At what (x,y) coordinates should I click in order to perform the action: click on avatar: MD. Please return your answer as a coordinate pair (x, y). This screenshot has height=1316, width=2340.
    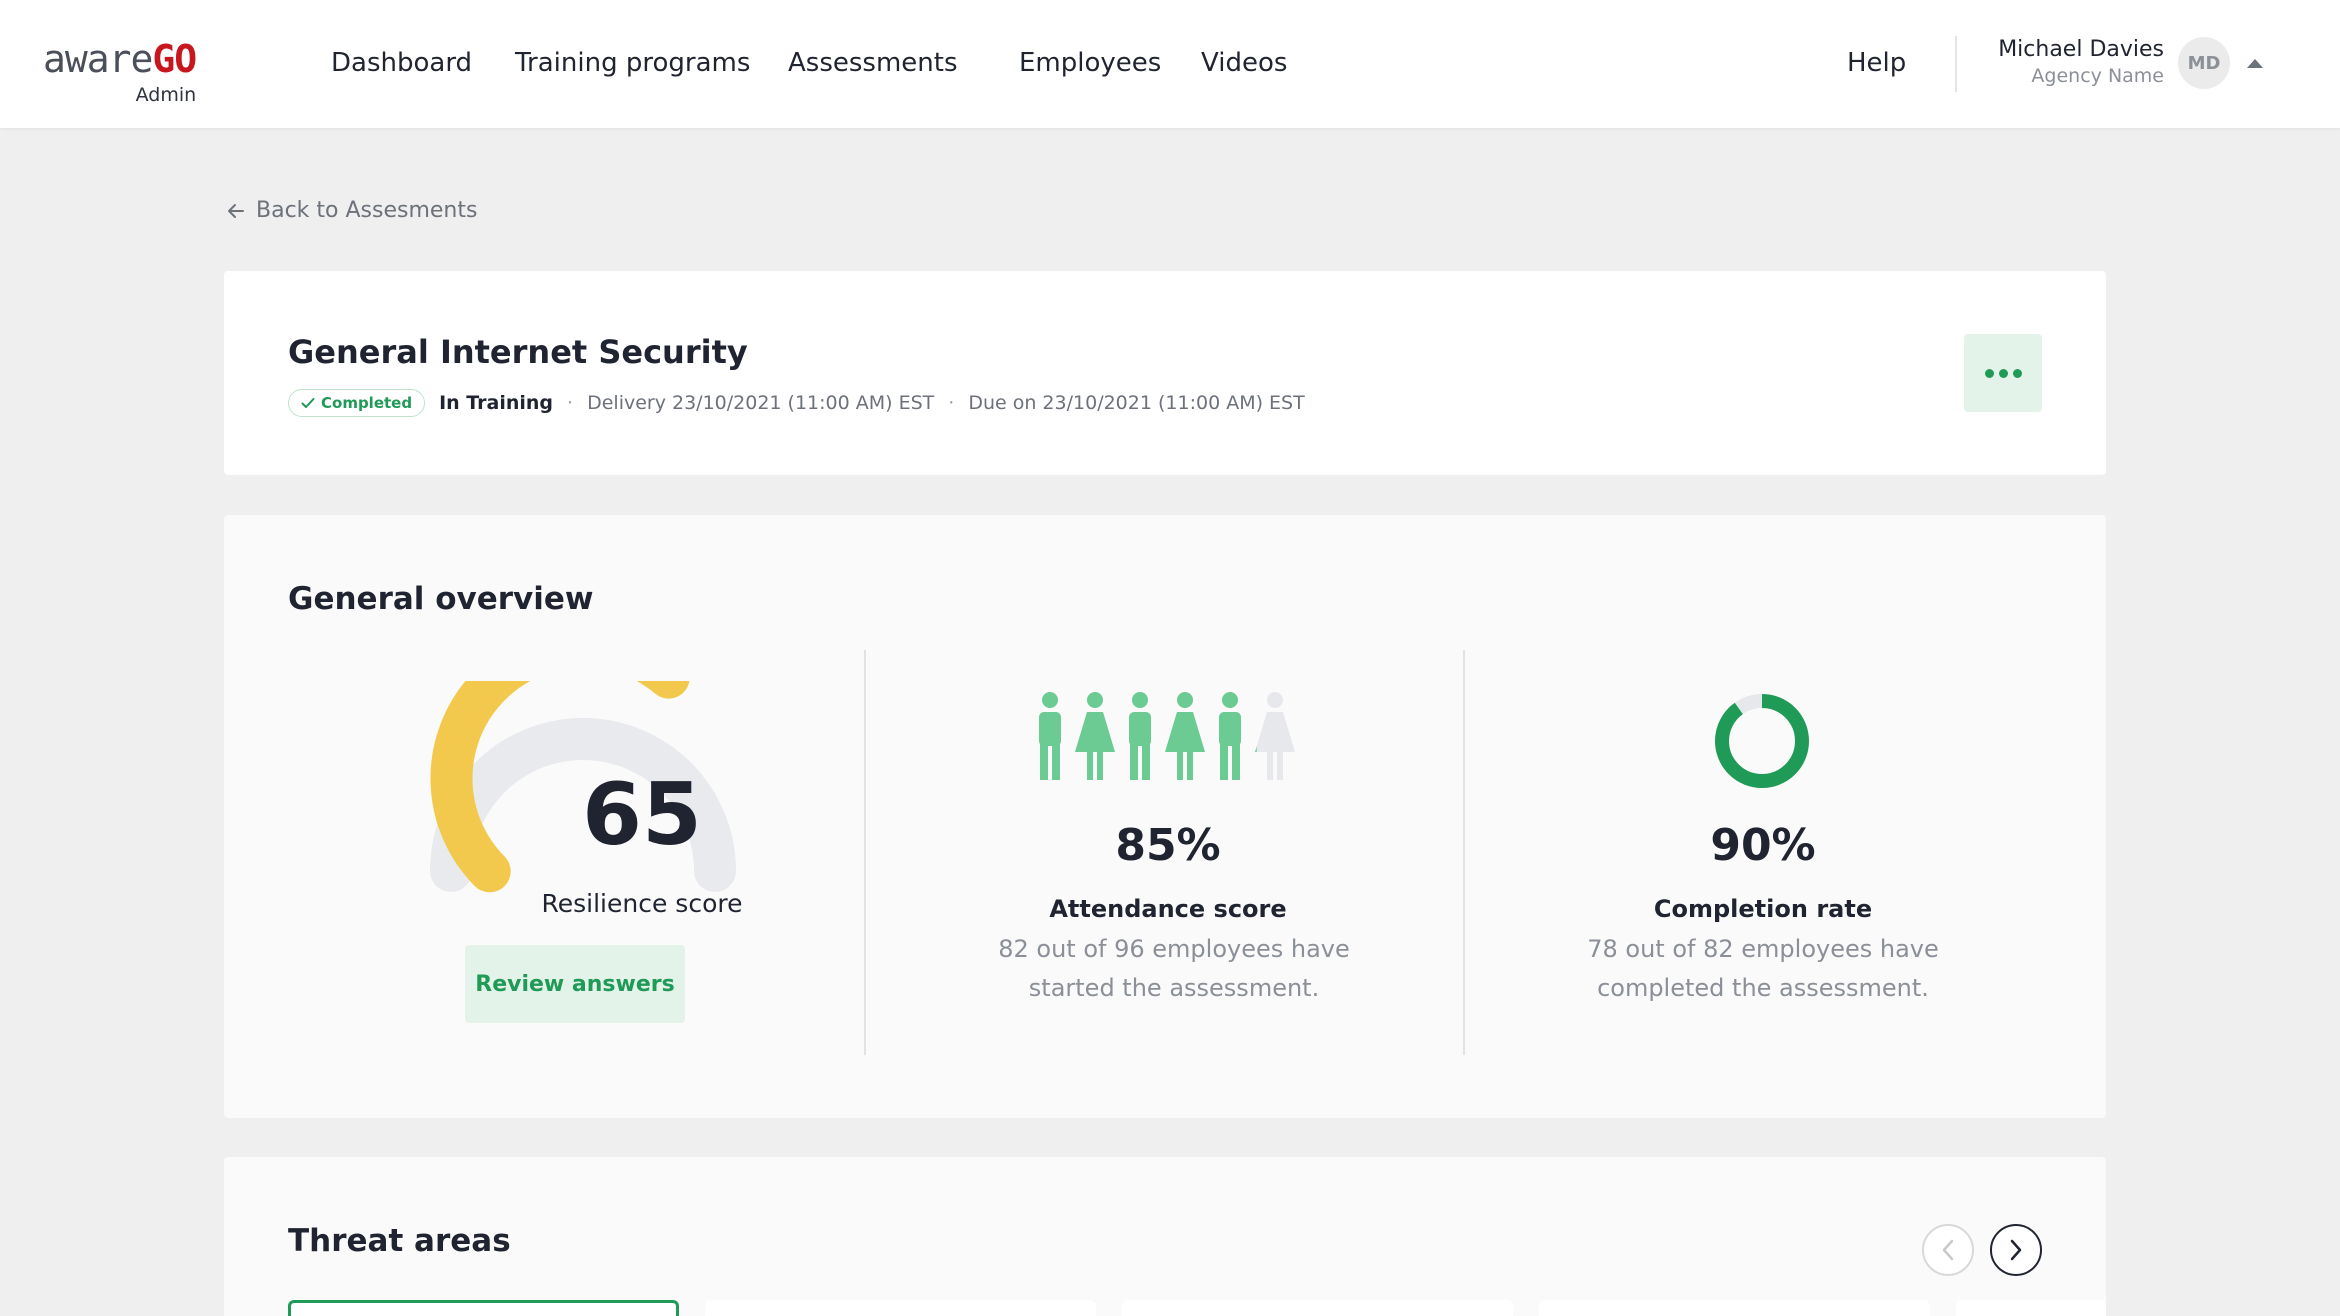
    Looking at the image, I should click on (2204, 63).